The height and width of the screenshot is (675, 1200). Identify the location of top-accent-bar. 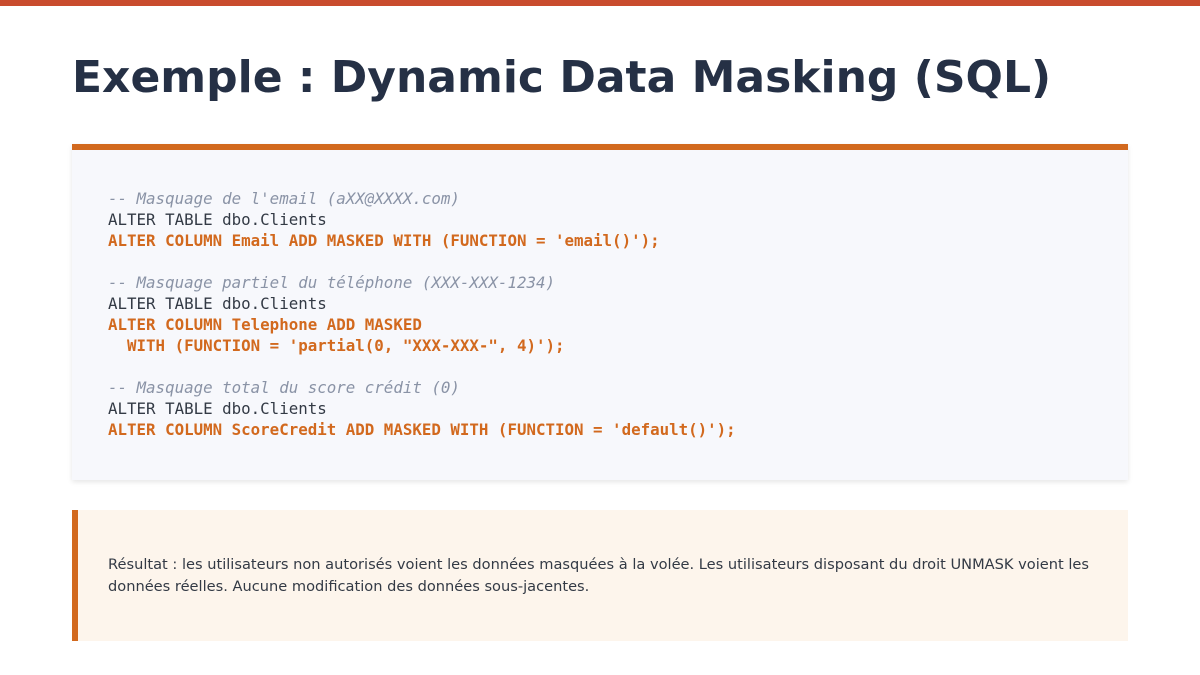
(600, 3).